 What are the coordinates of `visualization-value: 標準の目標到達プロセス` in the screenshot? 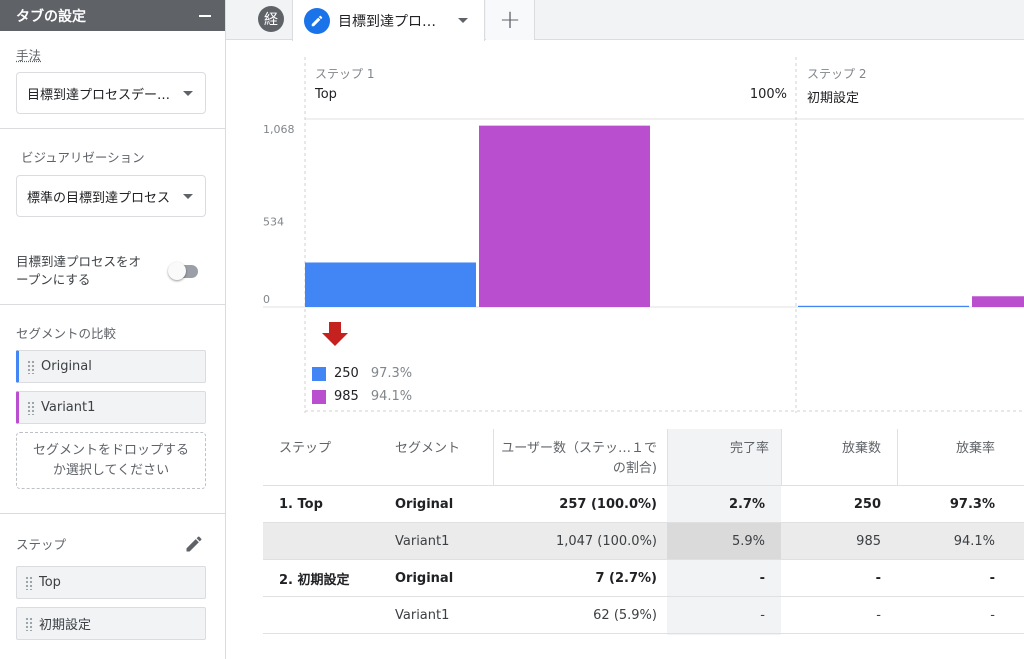 It's located at (99, 198).